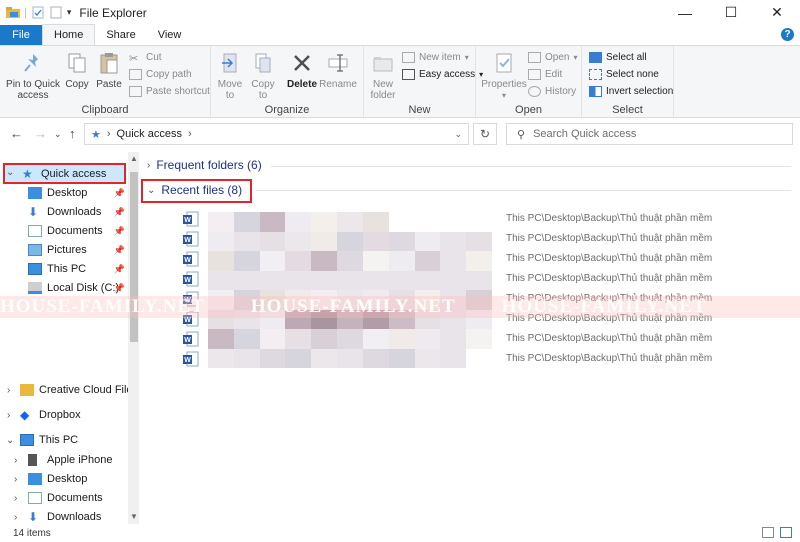  I want to click on copy-path-button: Copy path, so click(160, 74).